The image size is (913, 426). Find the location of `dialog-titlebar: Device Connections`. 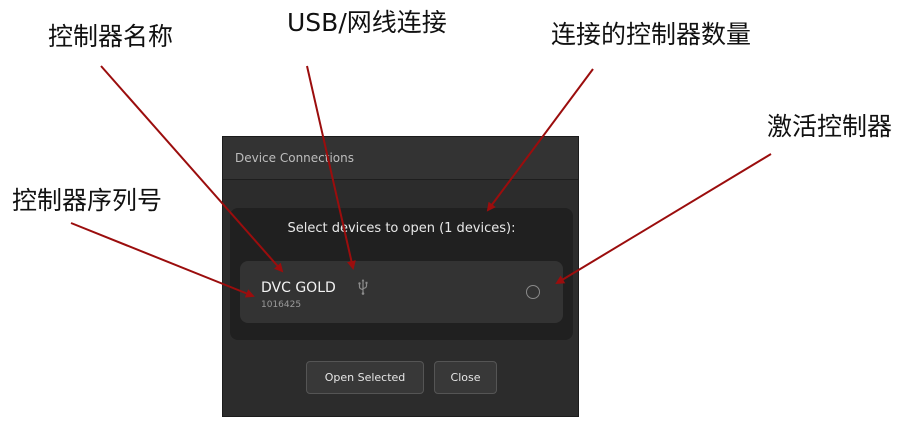

dialog-titlebar: Device Connections is located at coordinates (400, 158).